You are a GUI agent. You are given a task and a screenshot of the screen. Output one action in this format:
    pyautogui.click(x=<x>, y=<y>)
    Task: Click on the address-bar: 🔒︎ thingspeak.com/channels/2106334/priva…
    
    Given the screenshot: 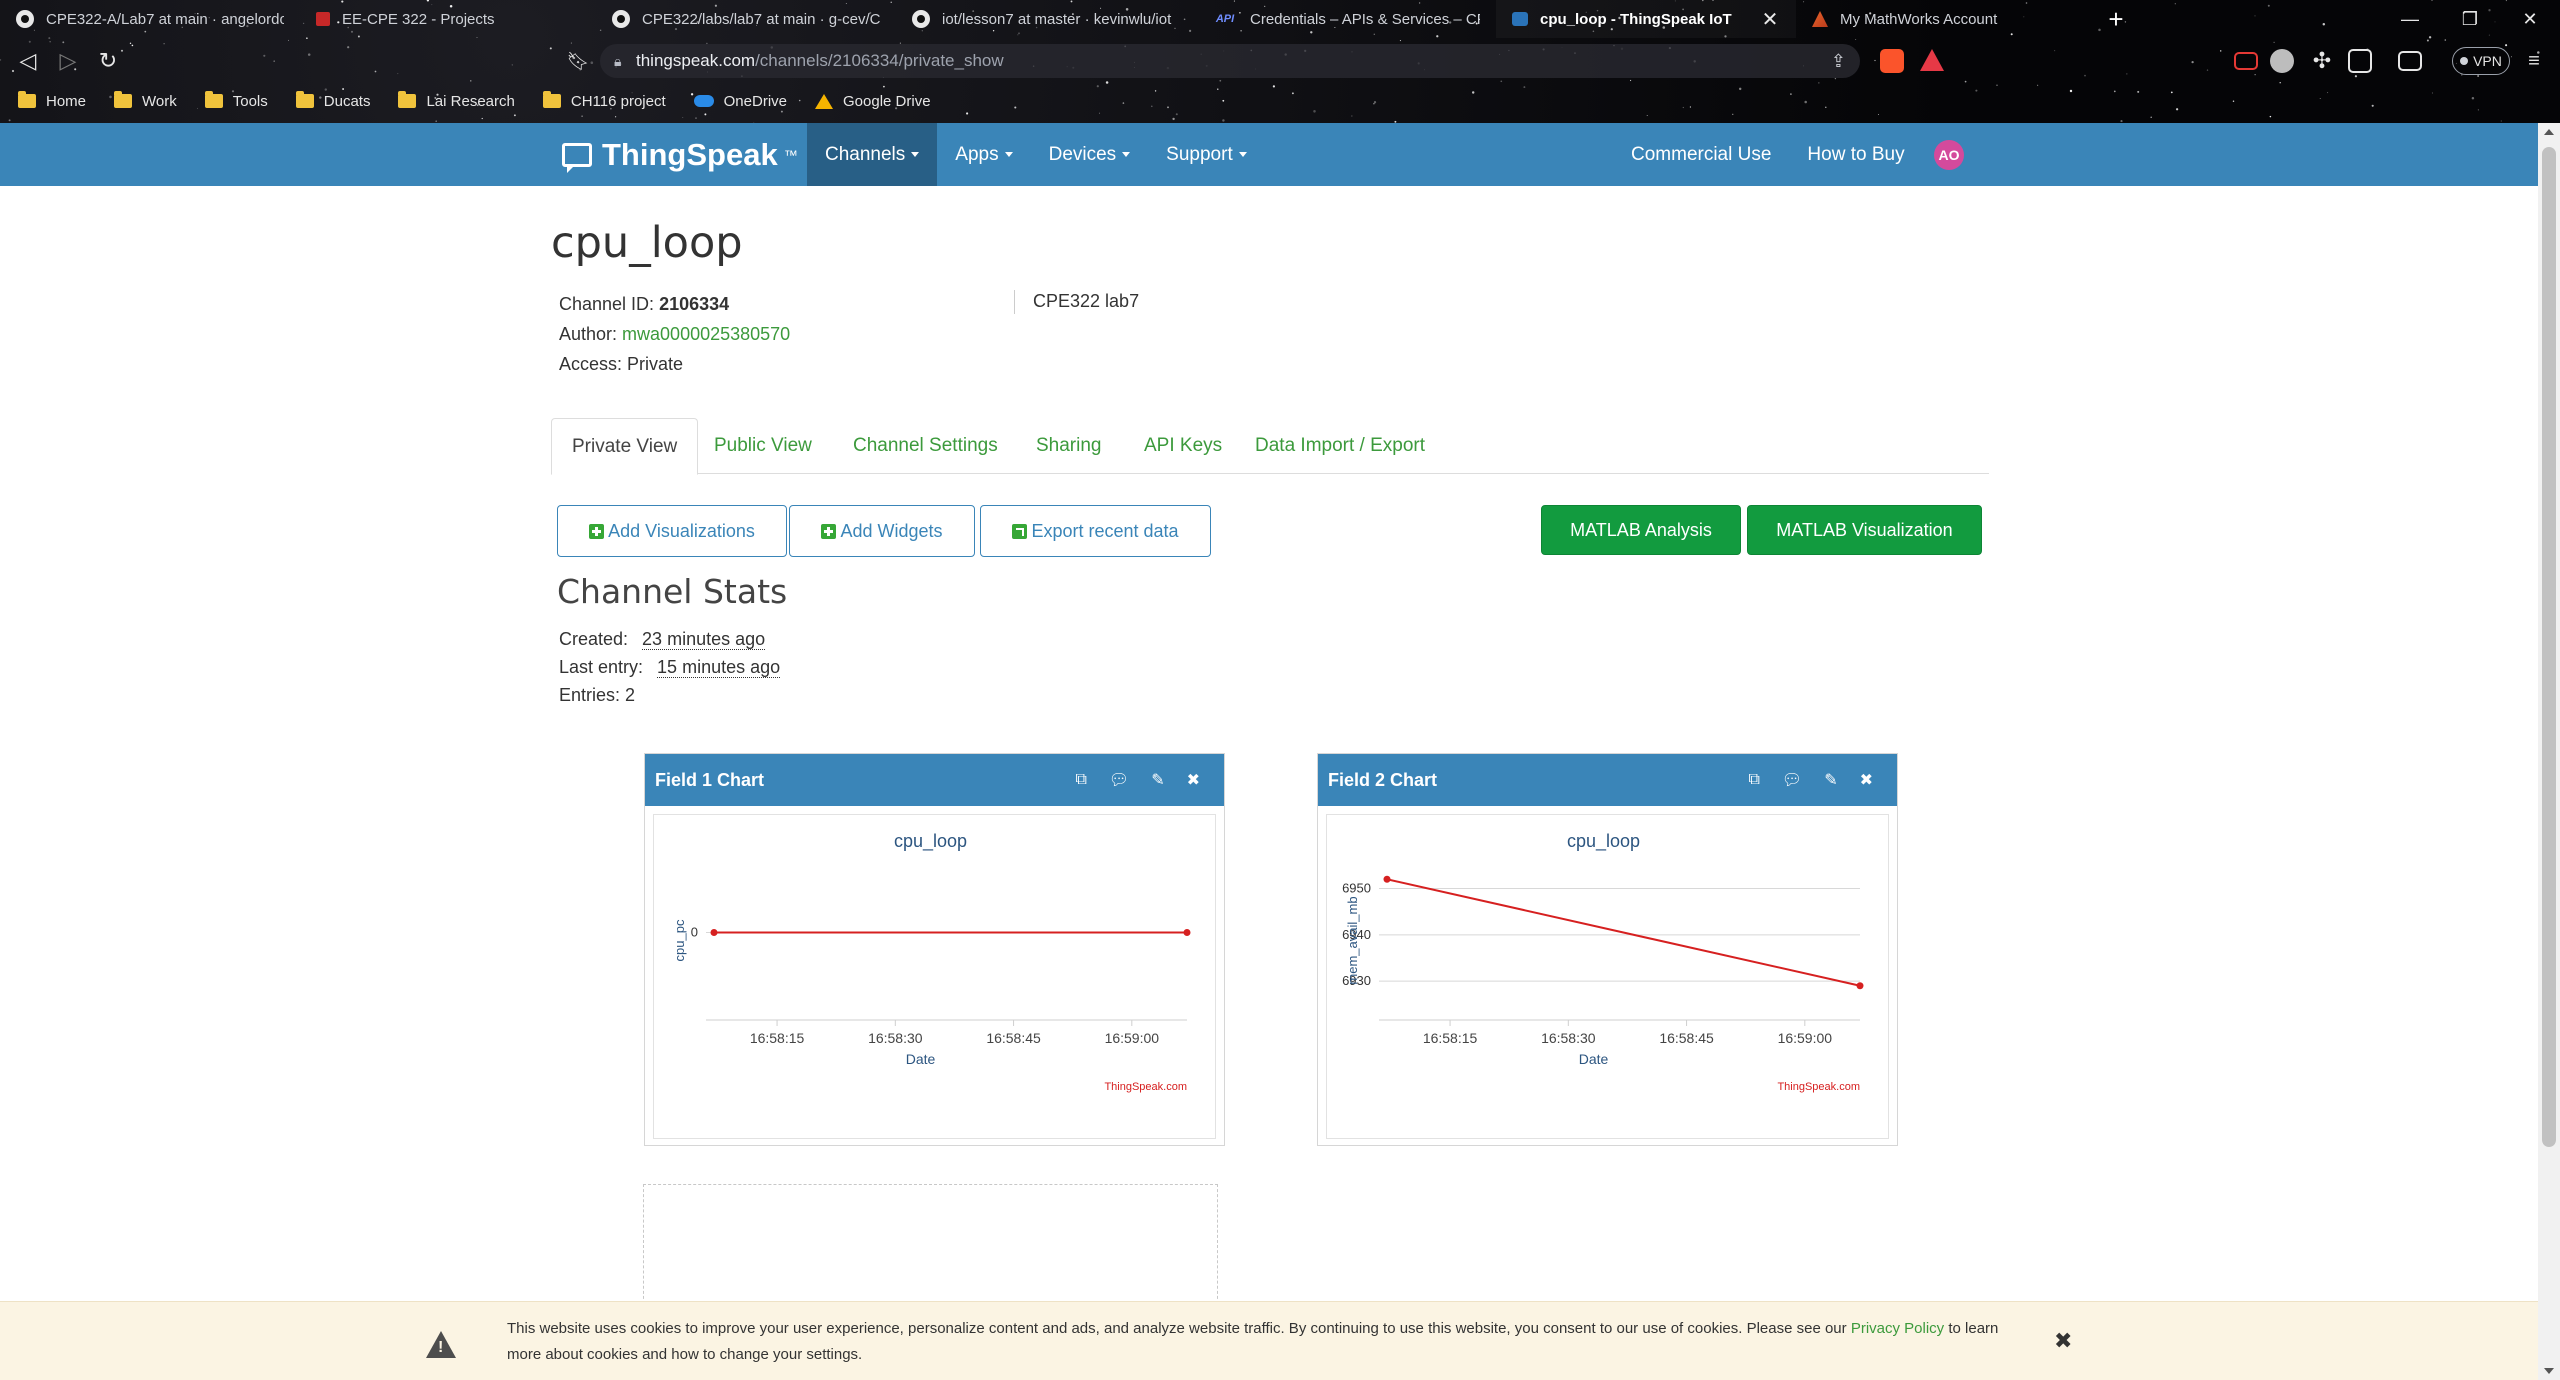 What is the action you would take?
    pyautogui.click(x=1230, y=61)
    